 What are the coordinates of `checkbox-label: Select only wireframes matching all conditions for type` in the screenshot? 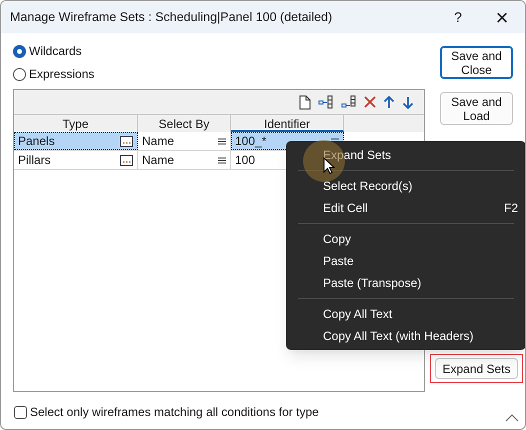 It's located at (174, 412).